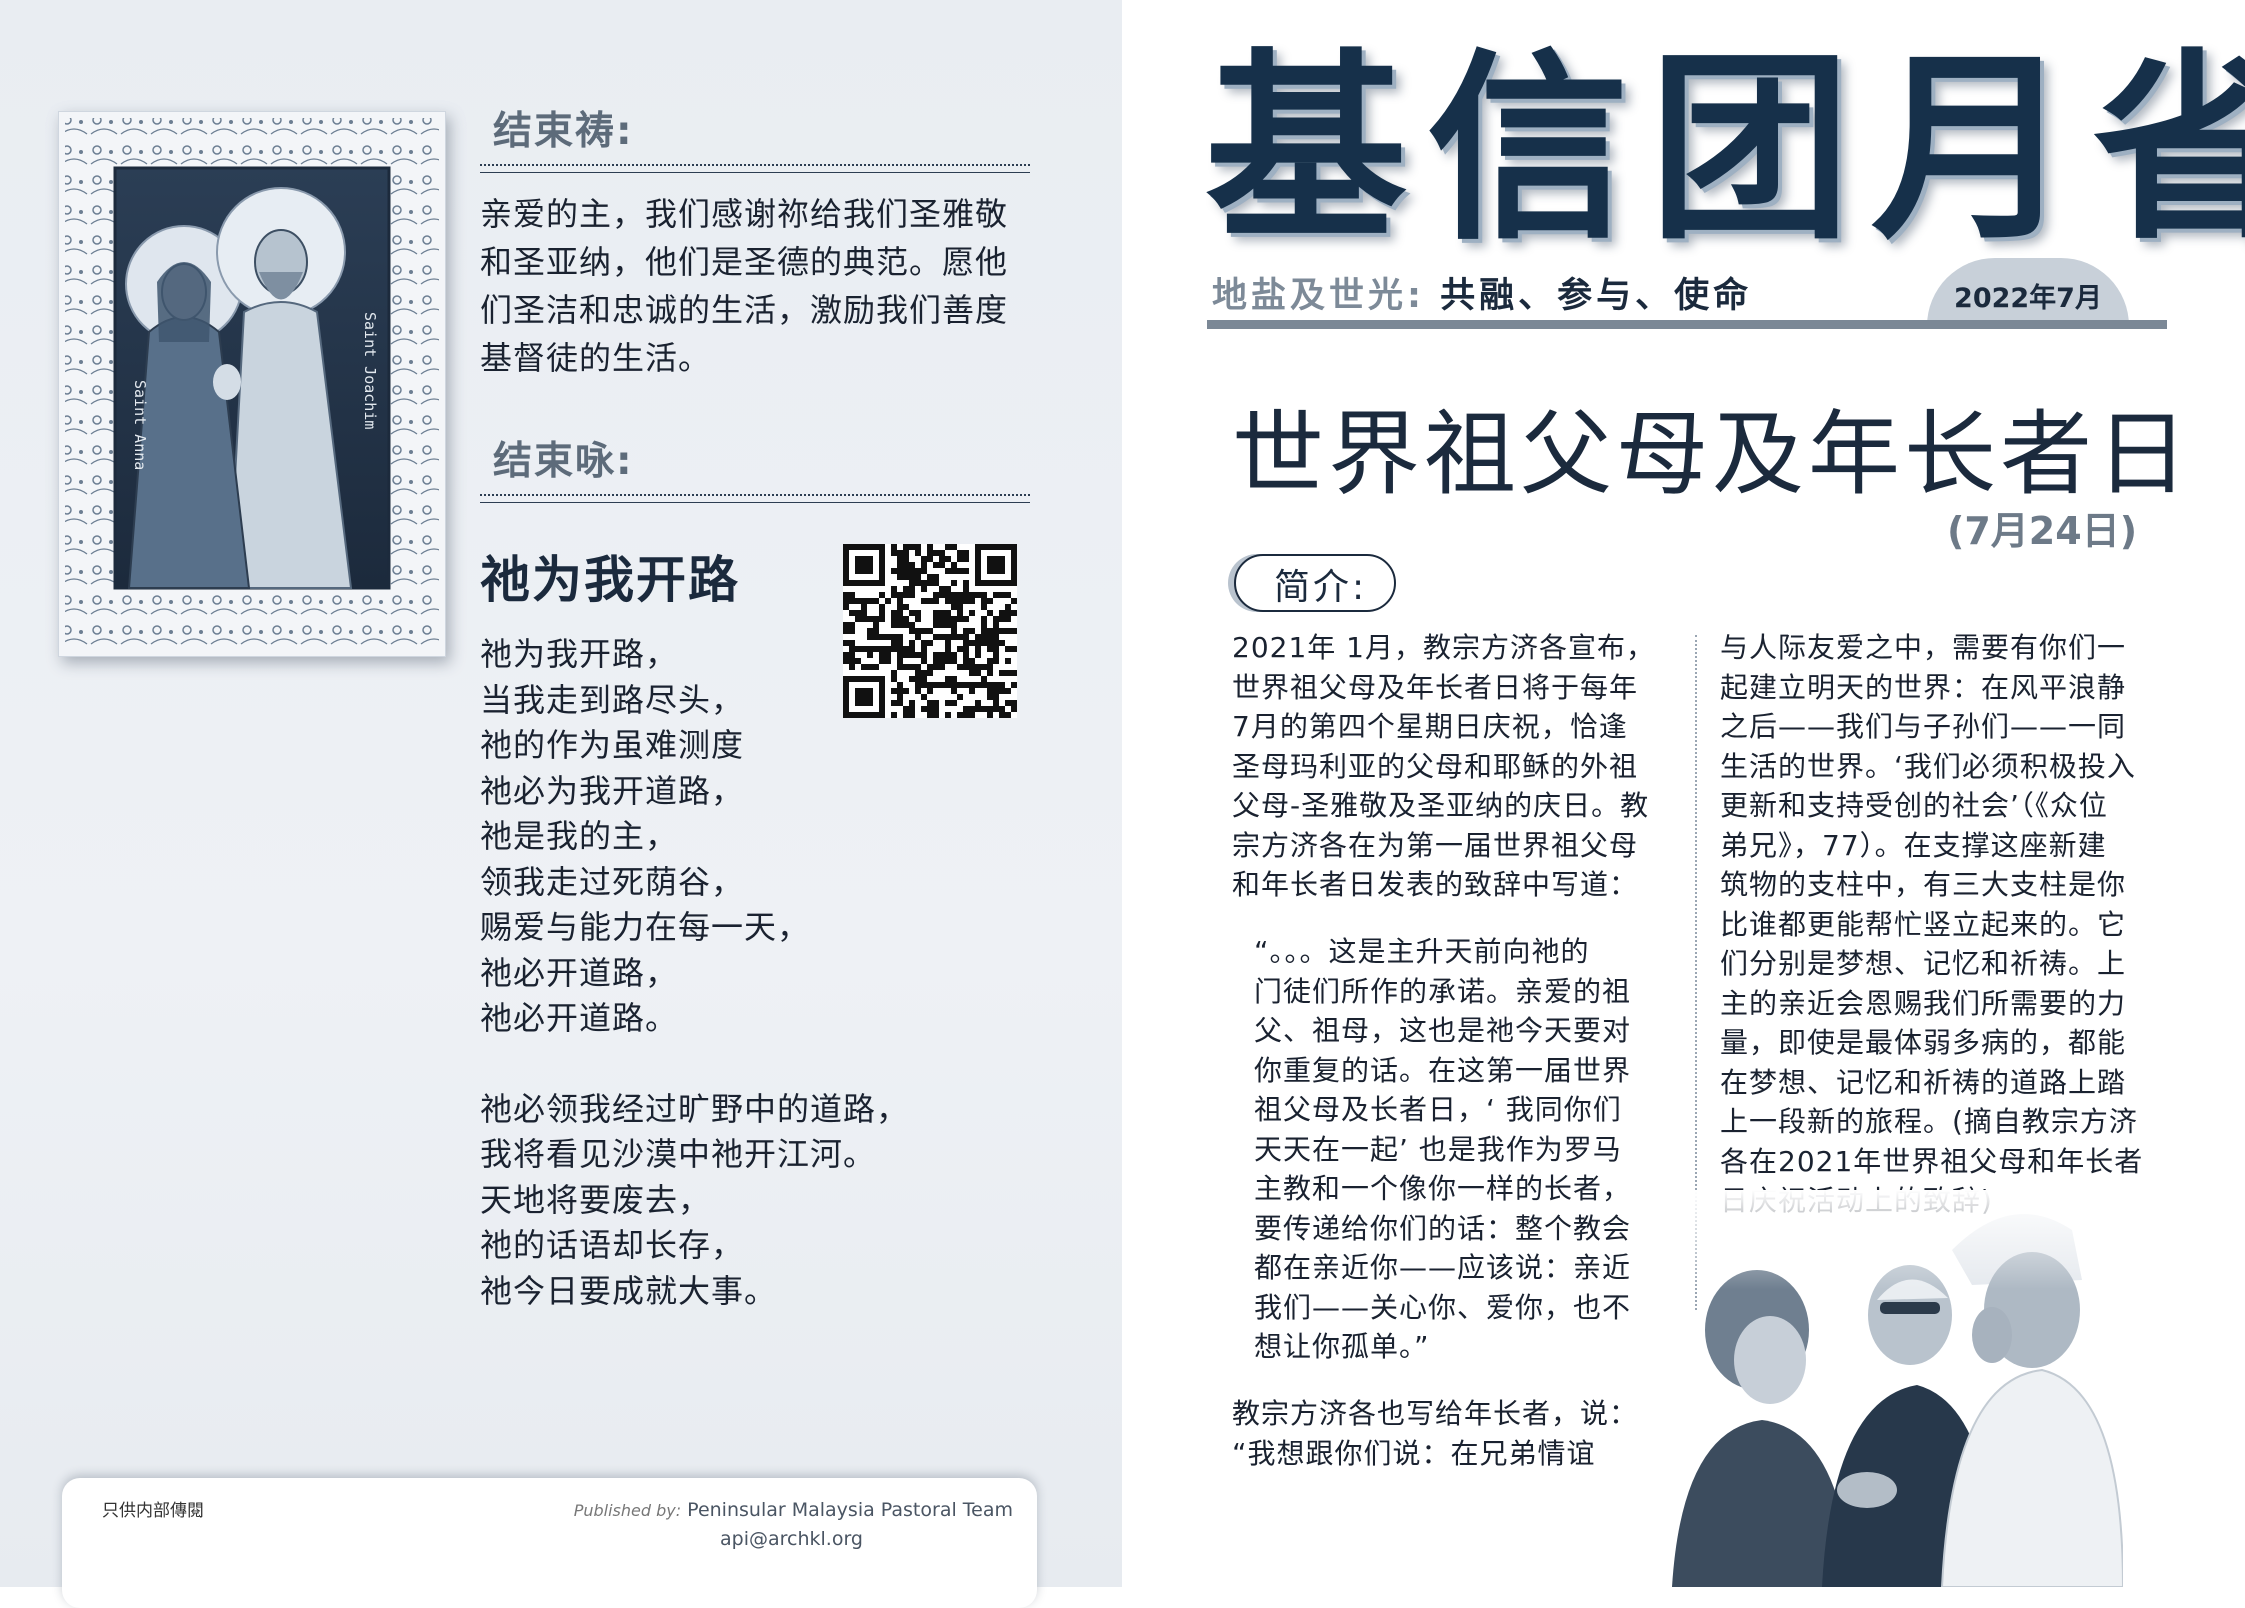 This screenshot has height=1608, width=2245. What do you see at coordinates (1923, 1042) in the screenshot?
I see `article-line: 量，即使是最体弱多病的，都能` at bounding box center [1923, 1042].